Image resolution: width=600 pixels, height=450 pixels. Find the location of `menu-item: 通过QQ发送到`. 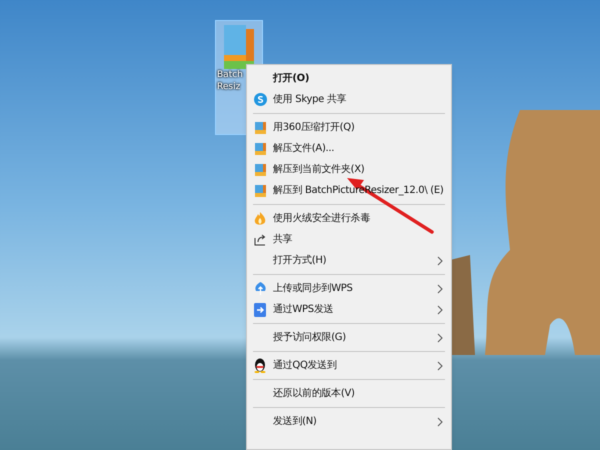

menu-item: 通过QQ发送到 is located at coordinates (349, 365).